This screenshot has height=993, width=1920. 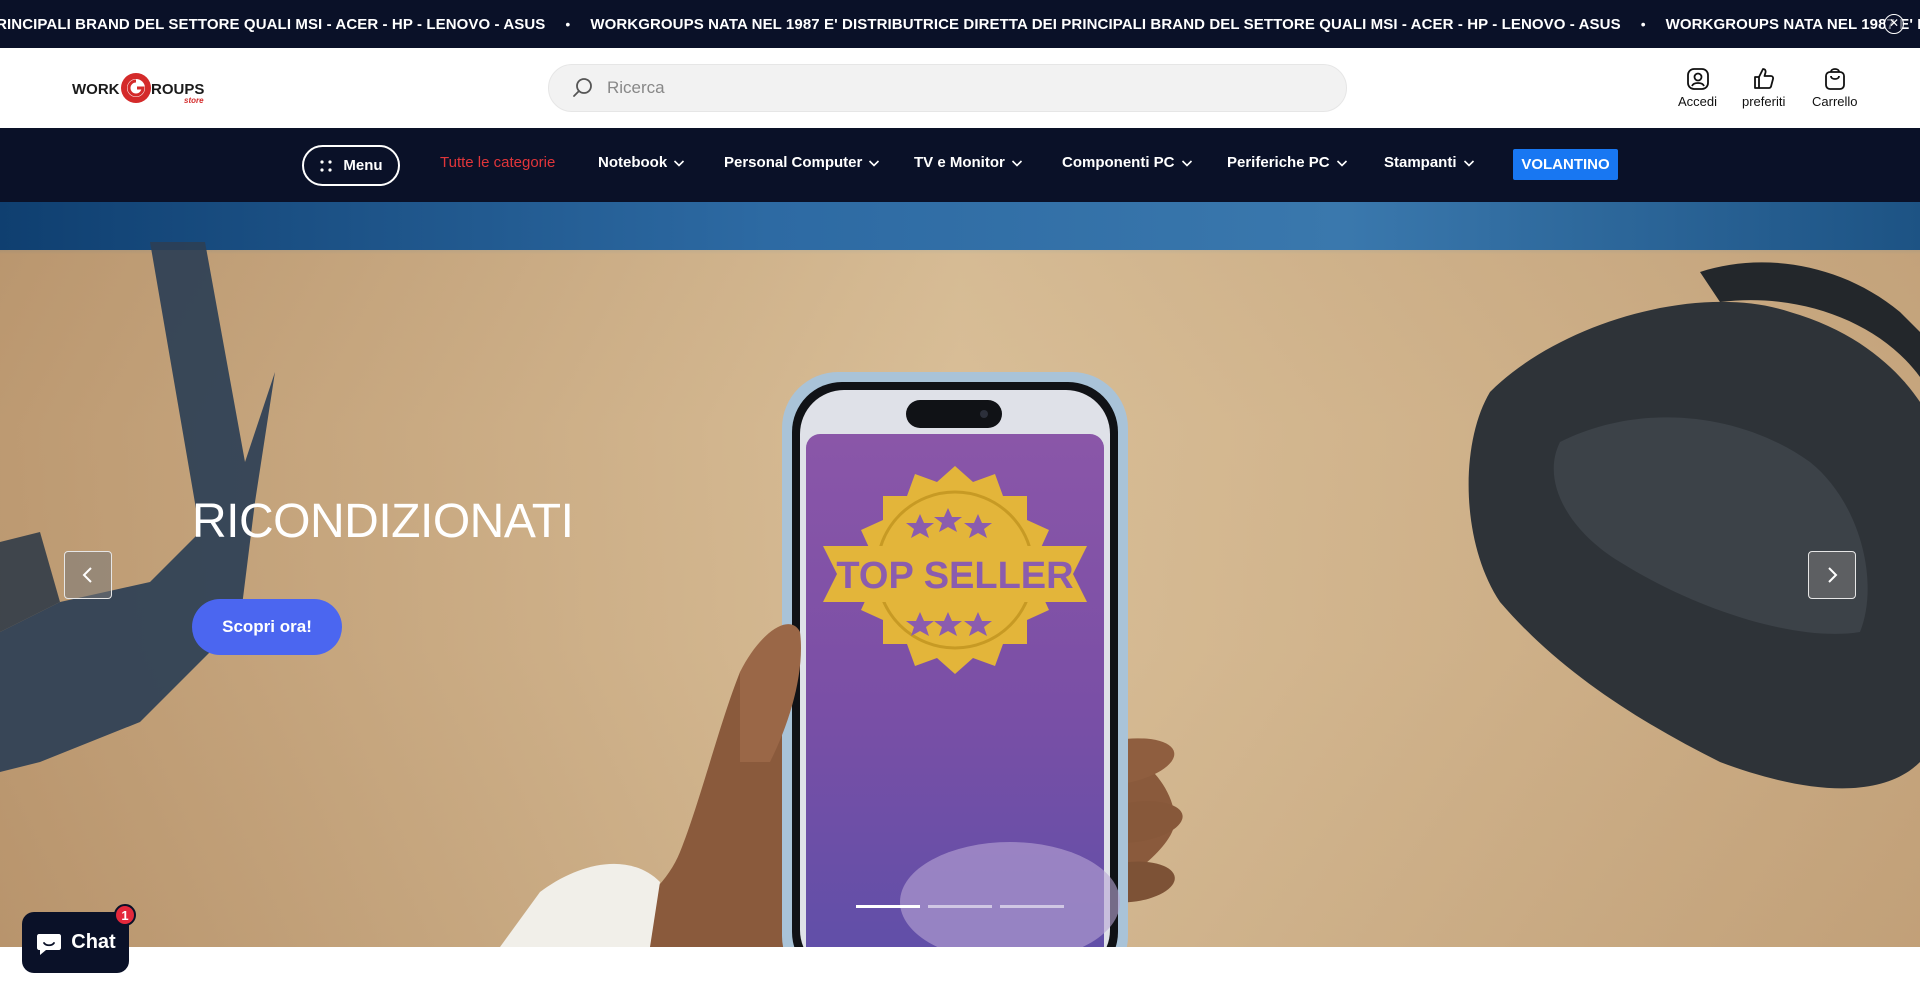 I want to click on logo-image: WORK ROUPS store, so click(x=138, y=89).